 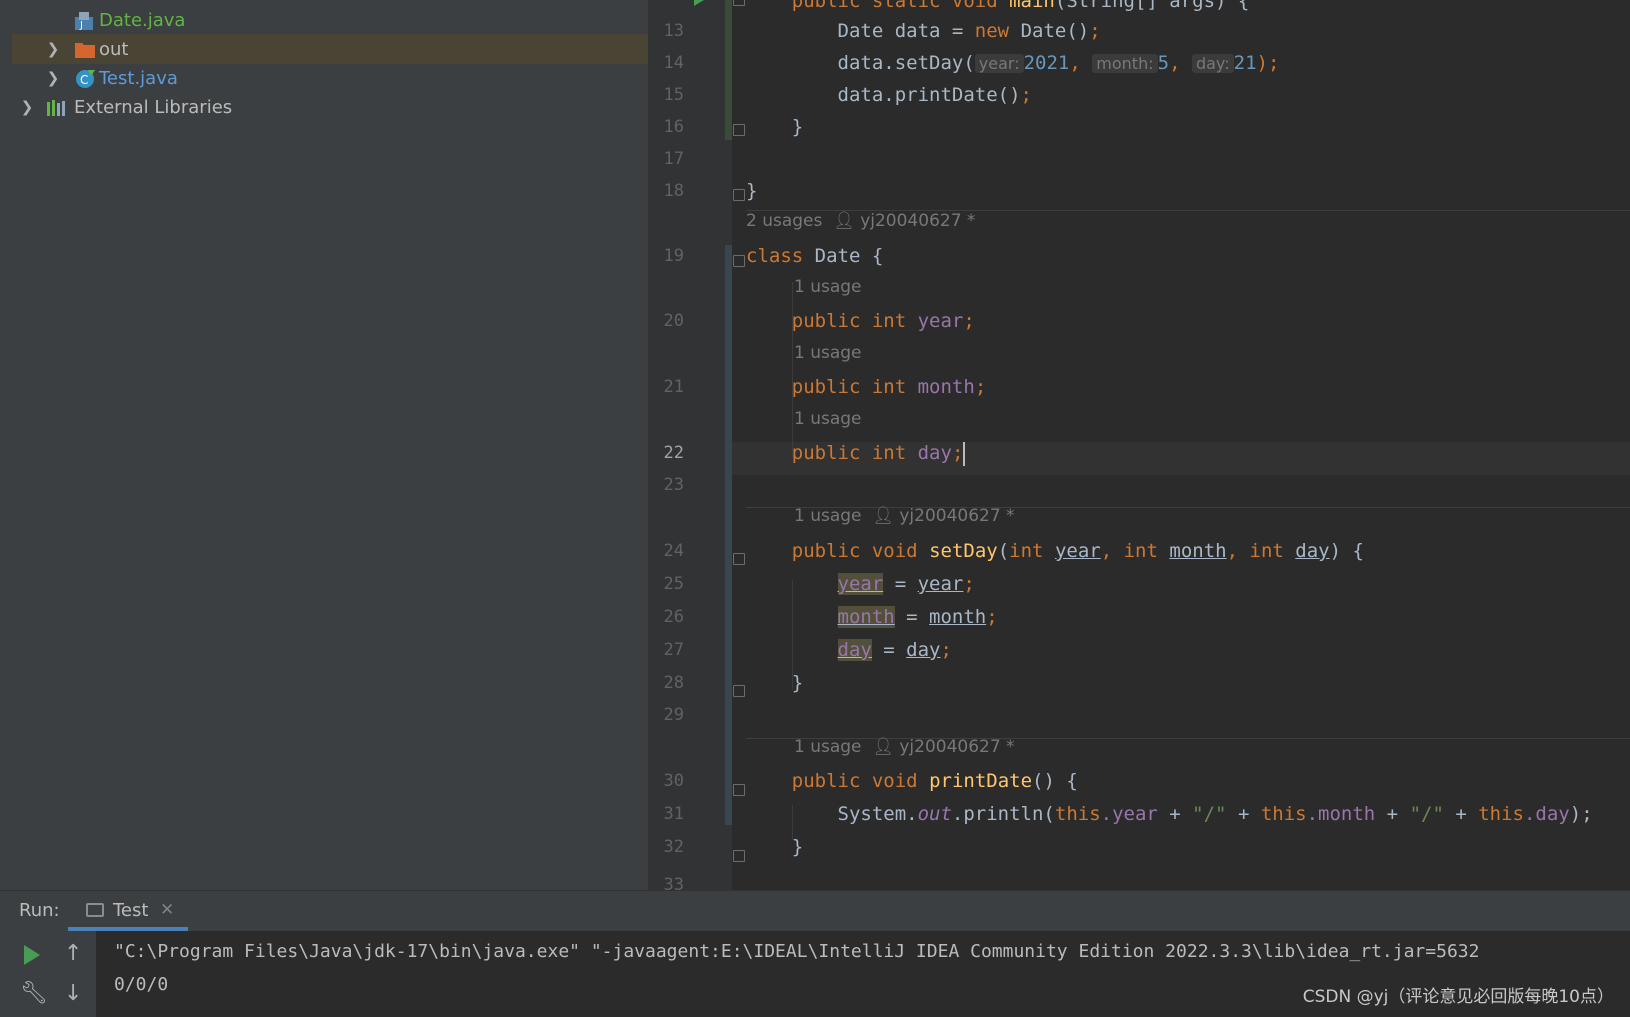 I want to click on line-number: 24, so click(x=673, y=551).